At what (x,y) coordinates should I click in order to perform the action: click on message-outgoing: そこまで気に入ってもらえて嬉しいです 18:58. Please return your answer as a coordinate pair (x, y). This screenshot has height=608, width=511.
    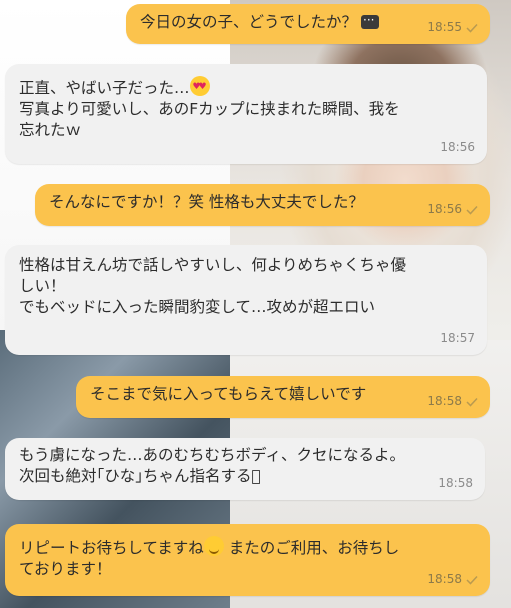
    Looking at the image, I should click on (283, 397).